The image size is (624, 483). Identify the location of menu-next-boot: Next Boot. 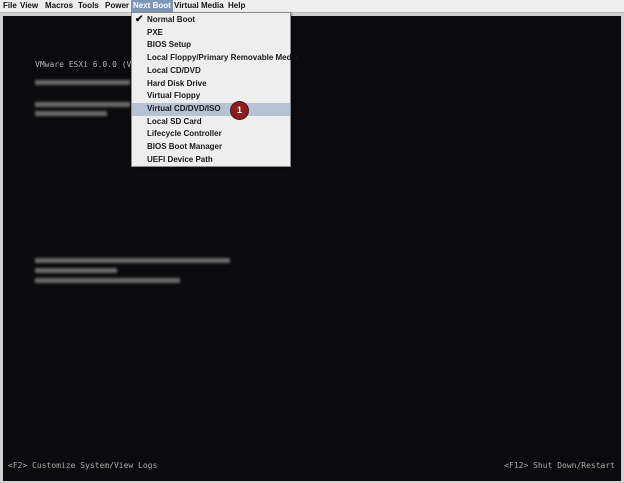
(152, 6).